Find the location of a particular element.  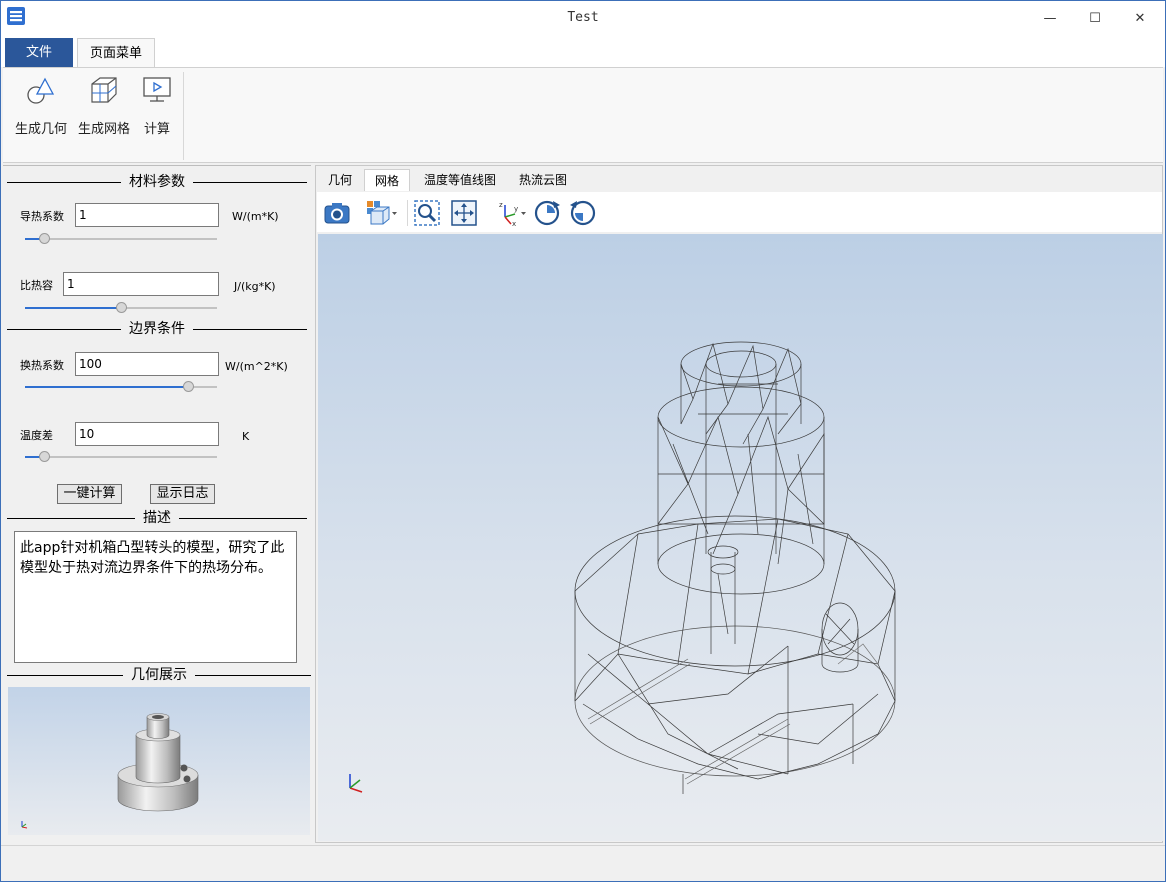

svg-text: x is located at coordinates (514, 223).